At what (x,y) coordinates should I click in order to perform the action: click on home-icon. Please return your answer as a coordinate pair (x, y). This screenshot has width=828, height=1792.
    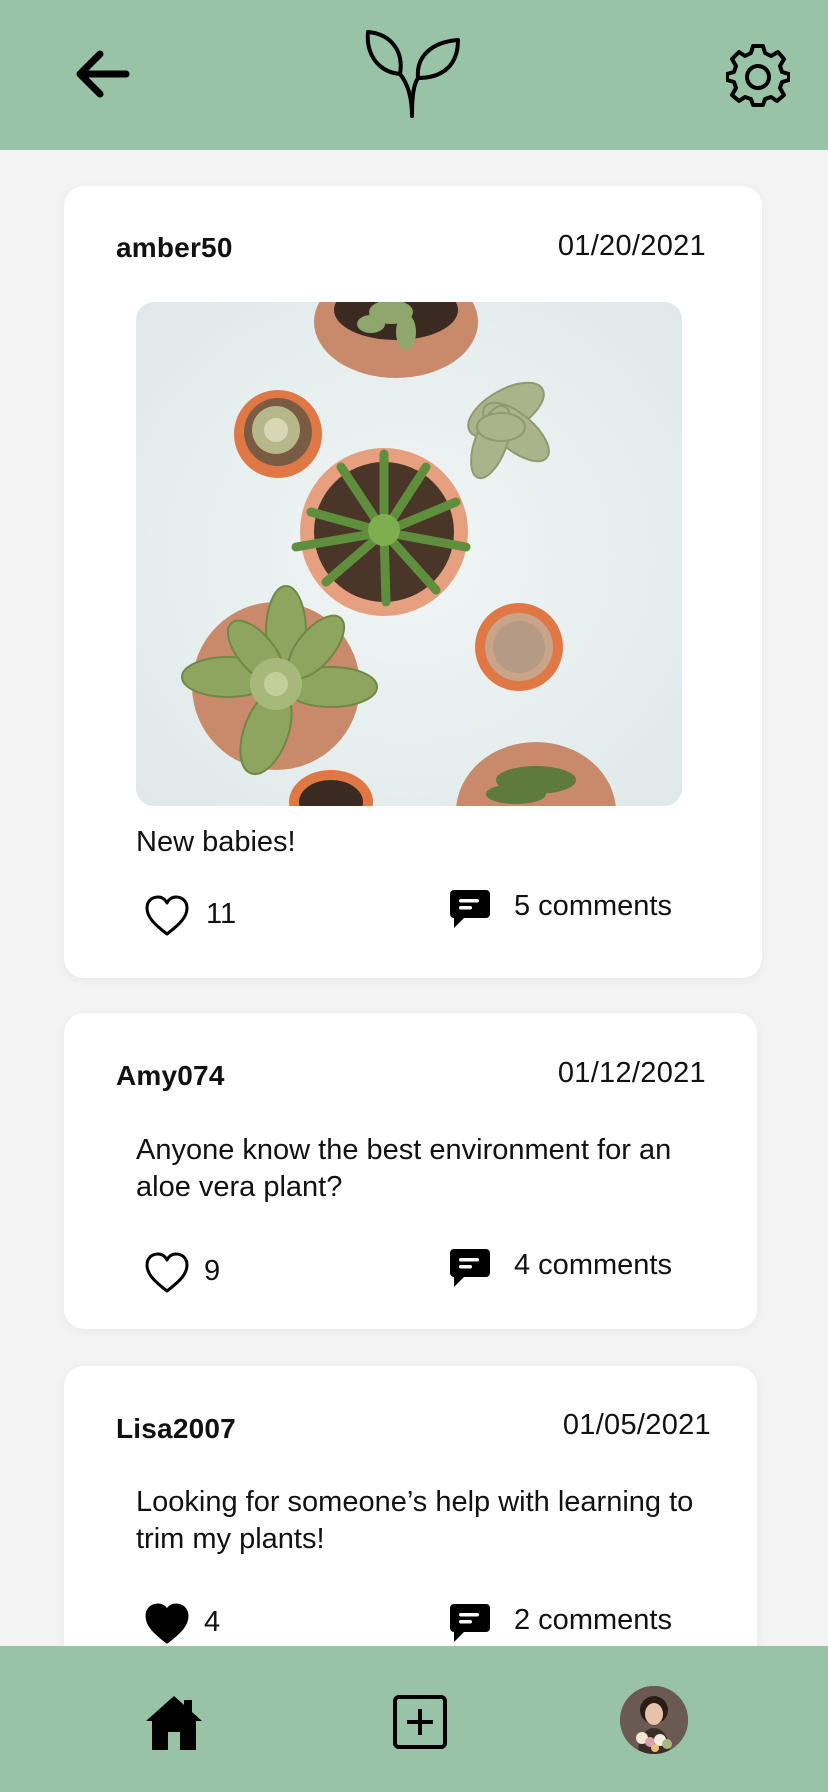
    Looking at the image, I should click on (174, 1723).